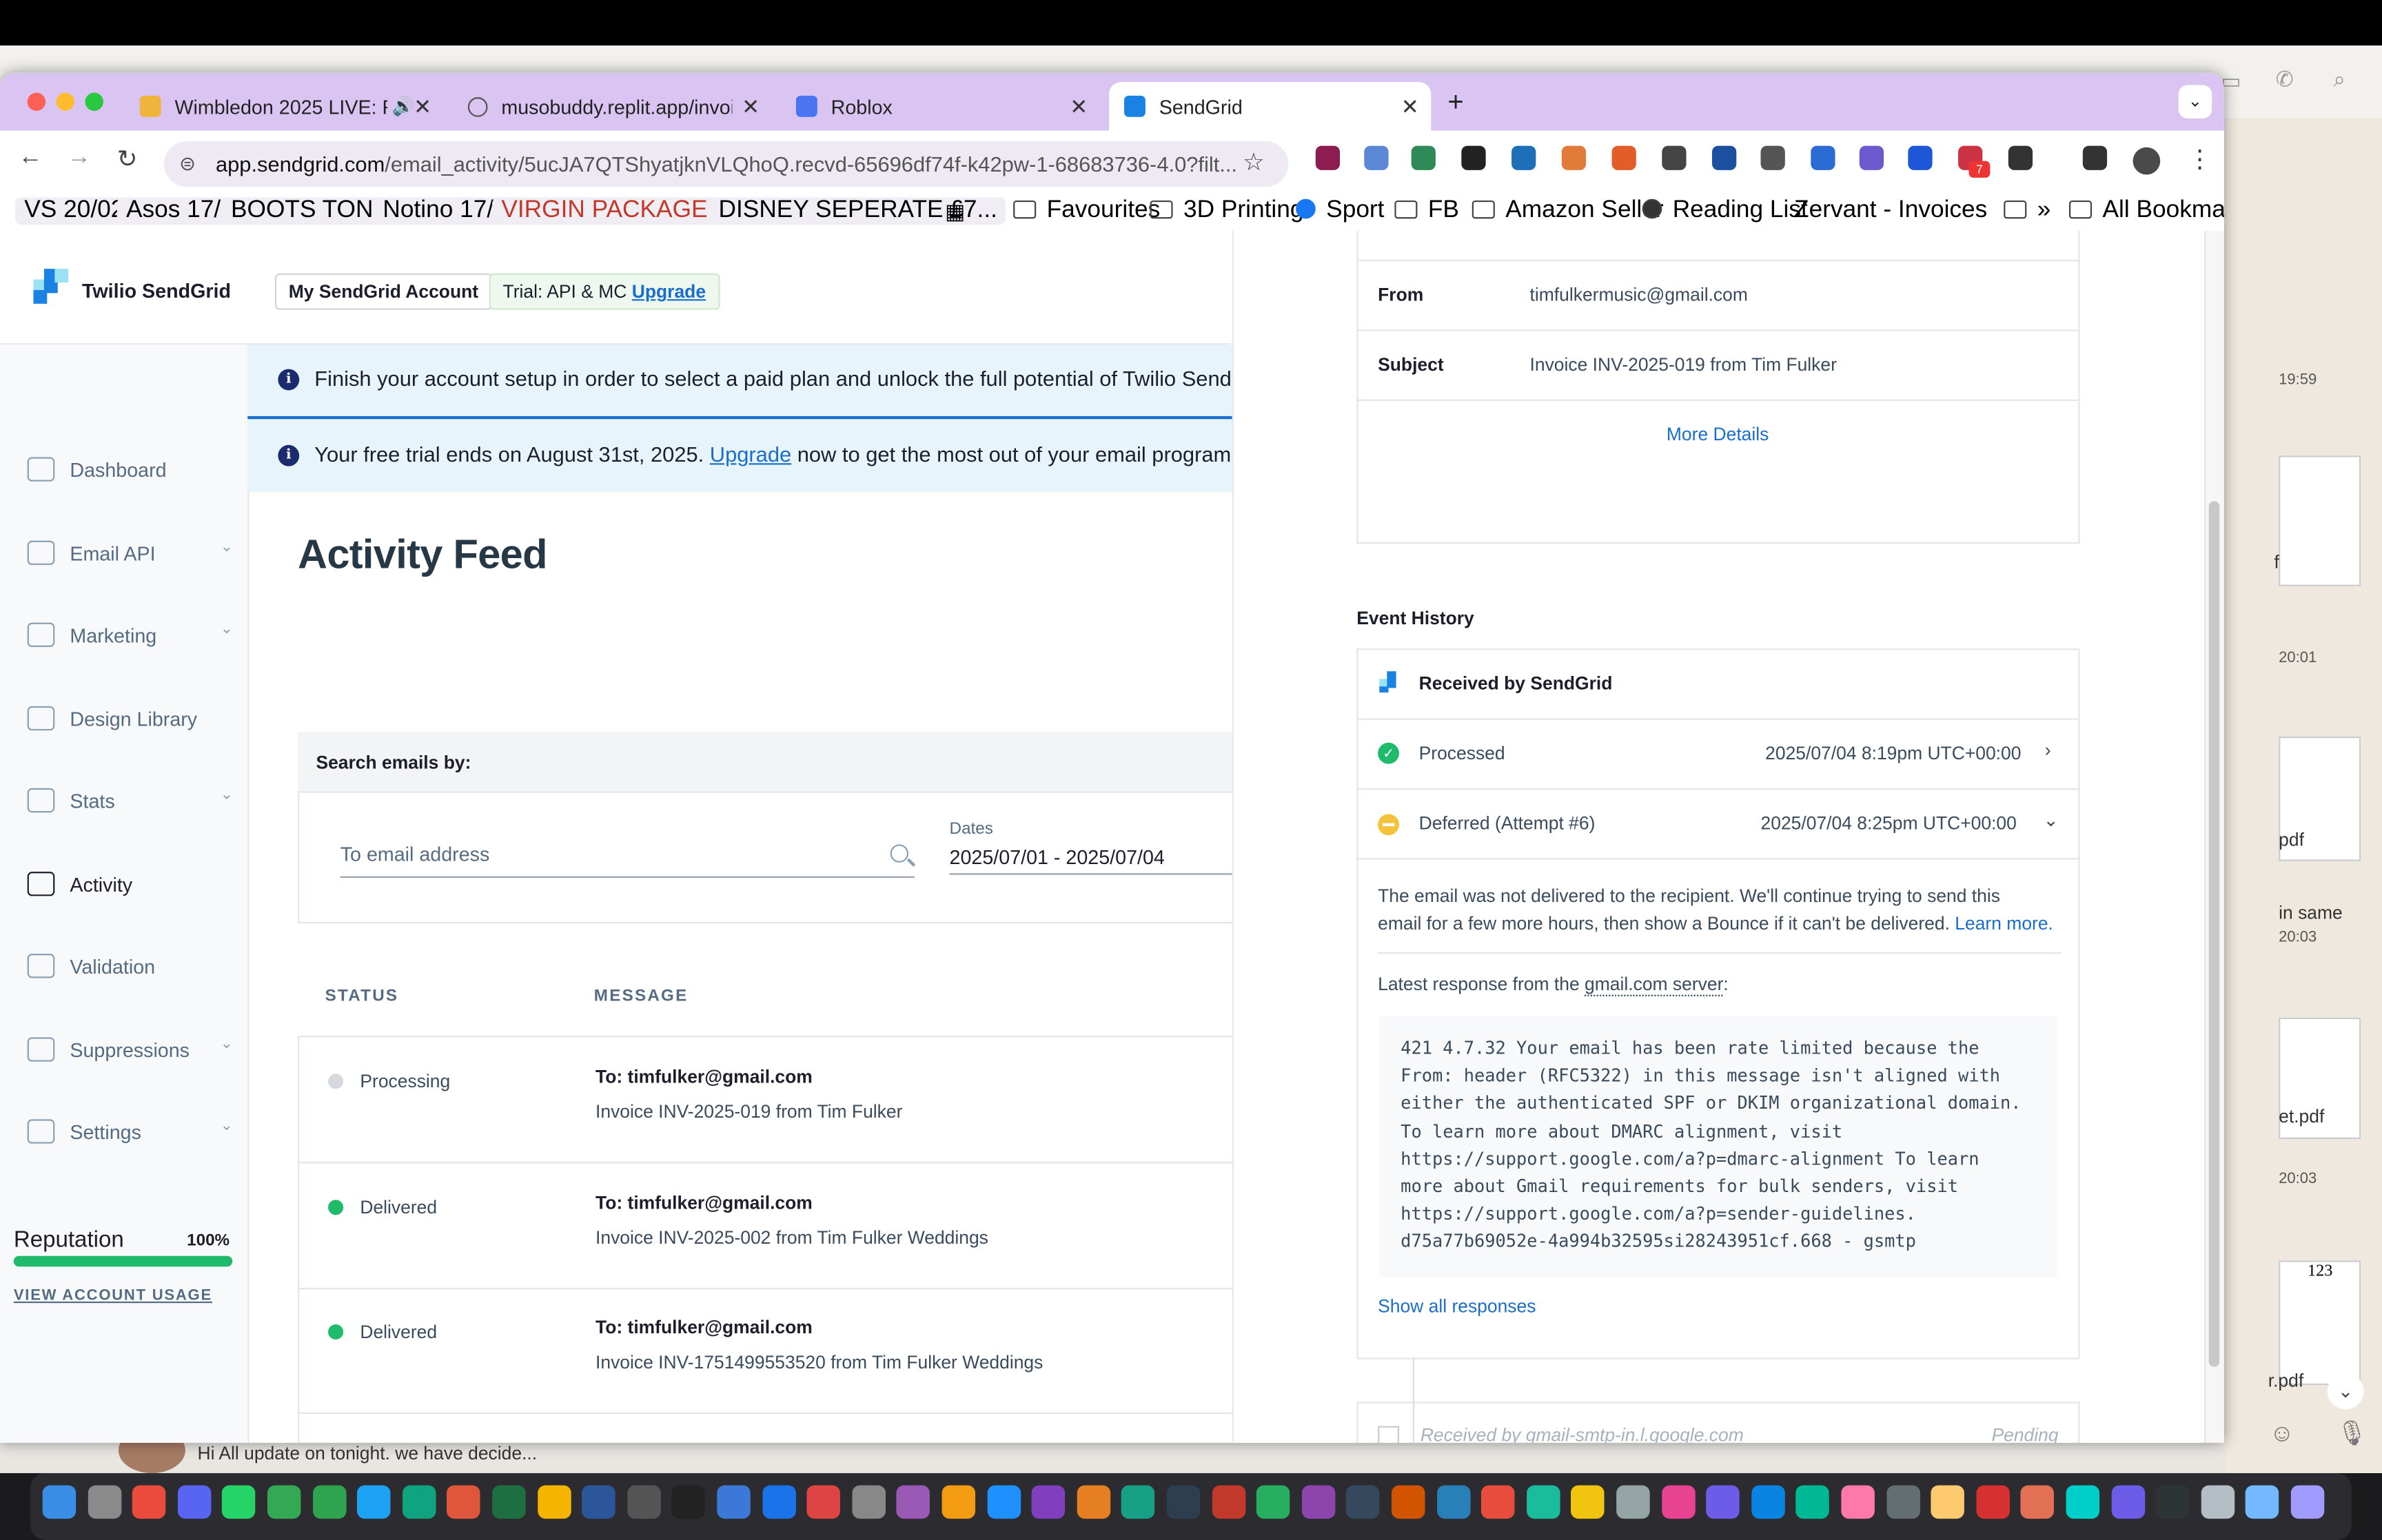 This screenshot has width=2382, height=1540. What do you see at coordinates (2282, 1435) in the screenshot?
I see `emoji-icon: ☺` at bounding box center [2282, 1435].